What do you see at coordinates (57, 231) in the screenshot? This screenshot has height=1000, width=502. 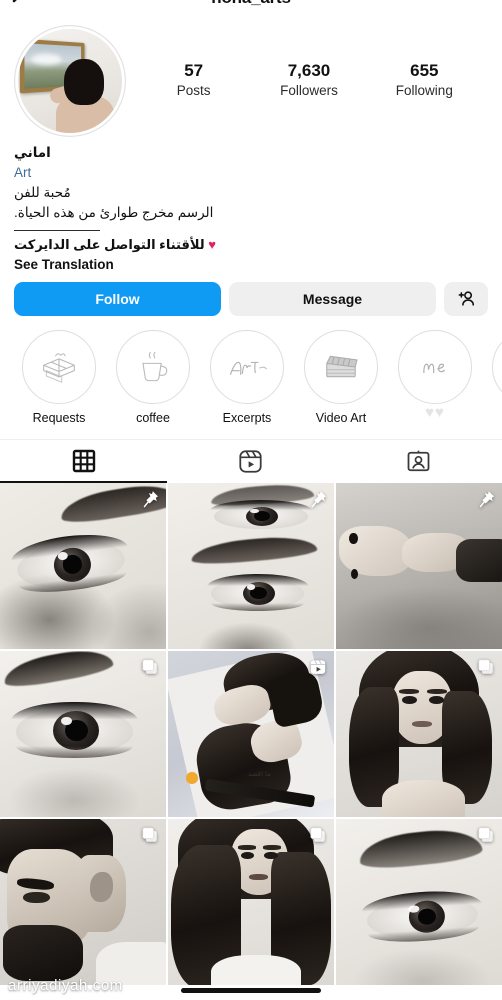 I see `bio-divider` at bounding box center [57, 231].